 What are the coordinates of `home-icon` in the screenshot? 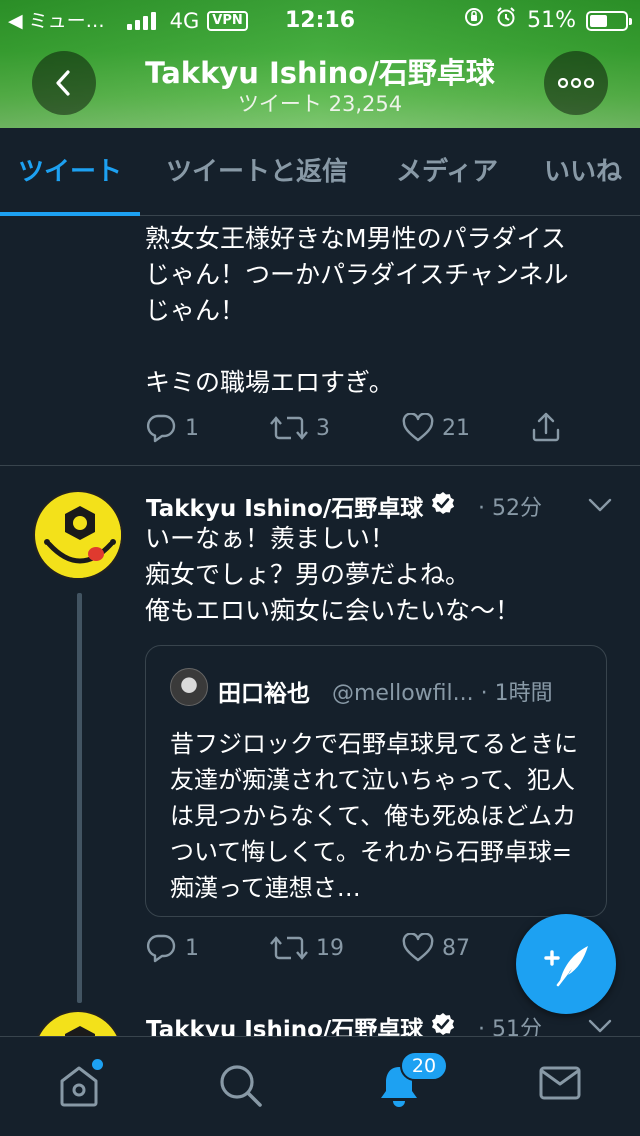 It's located at (79, 1086).